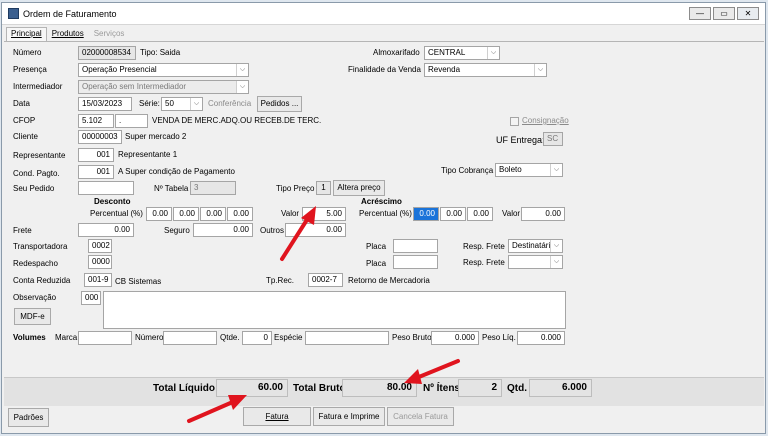  What do you see at coordinates (100, 137) in the screenshot?
I see `cliente-code-field: 00000003` at bounding box center [100, 137].